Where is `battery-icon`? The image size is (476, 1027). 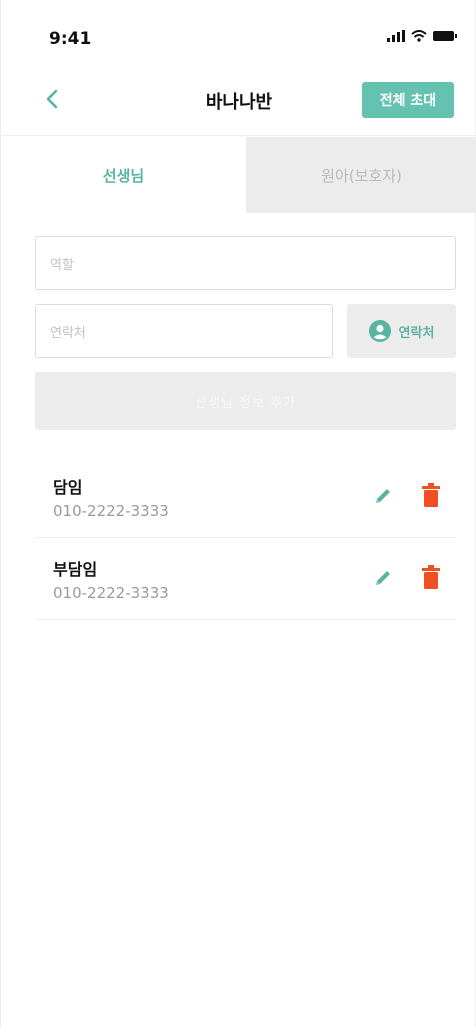 battery-icon is located at coordinates (445, 36).